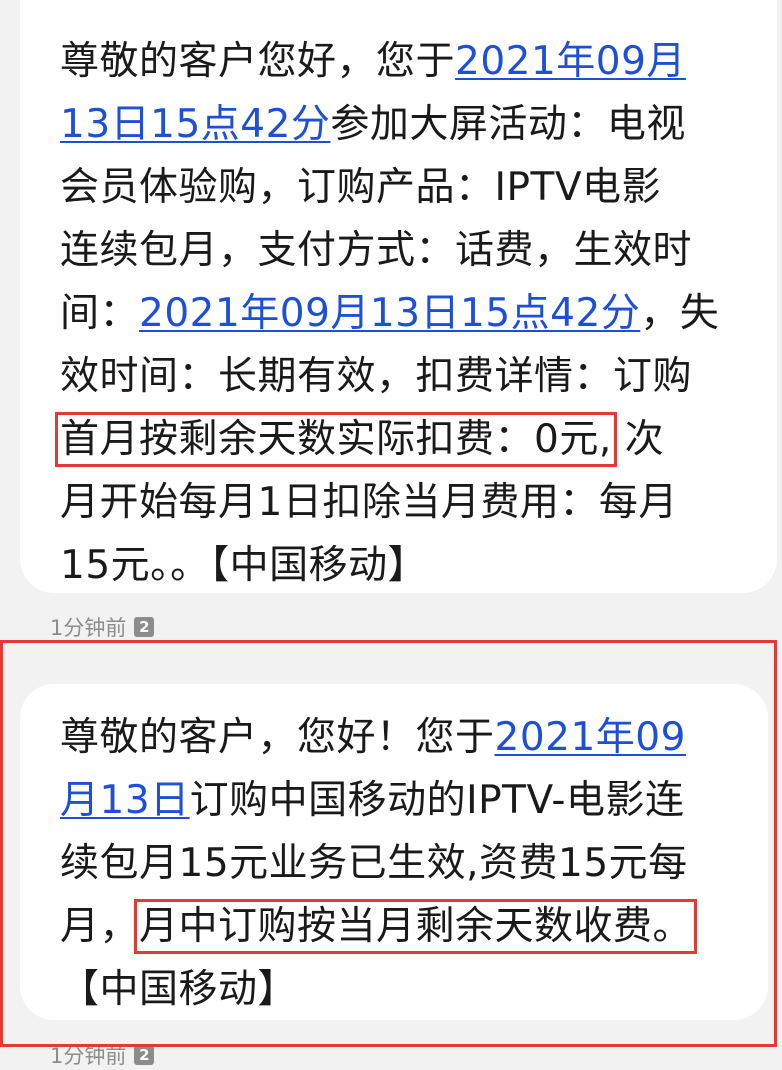 The height and width of the screenshot is (1070, 782). What do you see at coordinates (376, 250) in the screenshot?
I see `text-segment: 连续包月，支付方式：话费，生效时` at bounding box center [376, 250].